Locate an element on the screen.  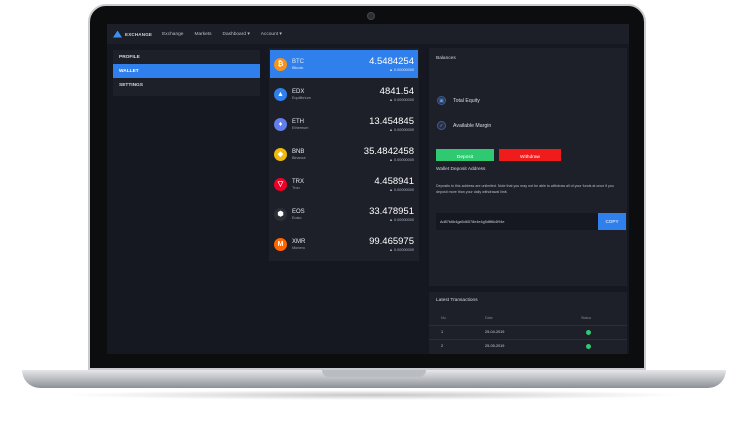
coin-name: Ethereum is located at coordinates (300, 127).